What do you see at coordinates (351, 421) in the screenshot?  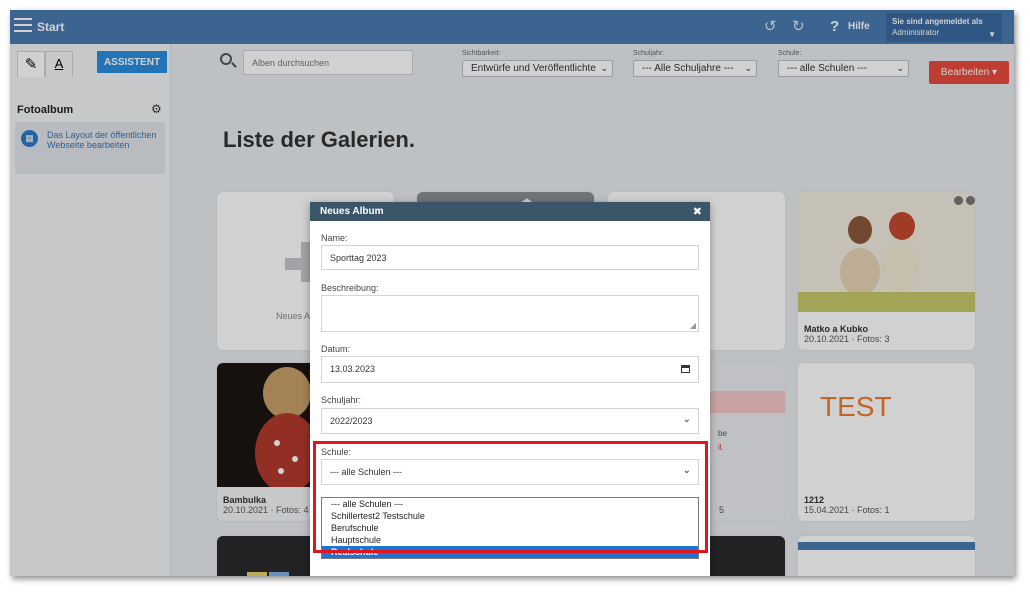 I see `school-year-value: 2022/2023` at bounding box center [351, 421].